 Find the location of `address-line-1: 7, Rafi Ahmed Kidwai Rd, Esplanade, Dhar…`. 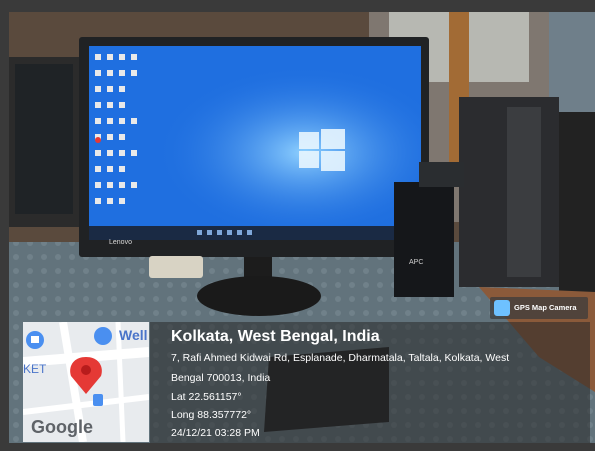

address-line-1: 7, Rafi Ahmed Kidwai Rd, Esplanade, Dhar… is located at coordinates (340, 358).